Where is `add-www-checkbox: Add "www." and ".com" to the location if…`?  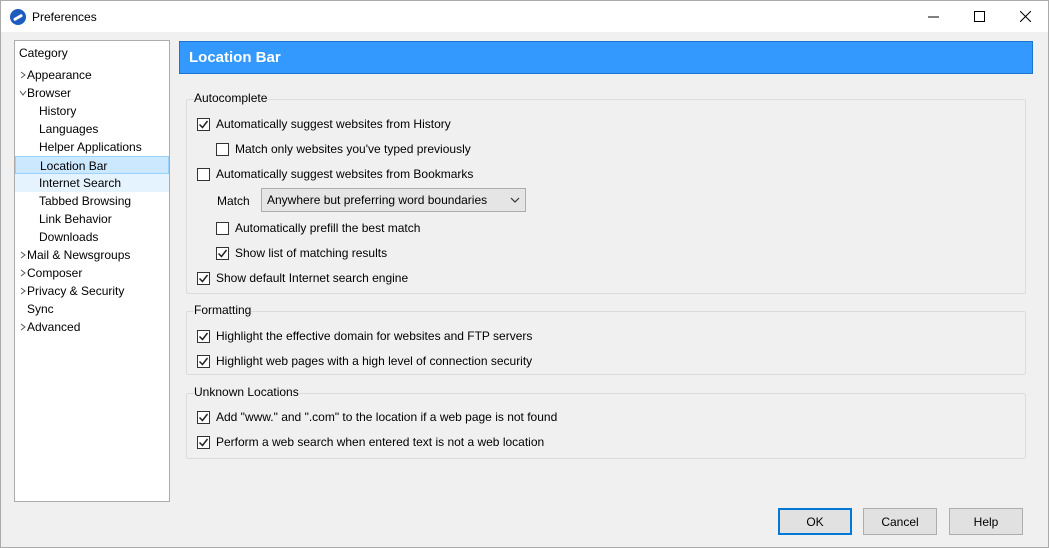
add-www-checkbox: Add "www." and ".com" to the location if… is located at coordinates (377, 417).